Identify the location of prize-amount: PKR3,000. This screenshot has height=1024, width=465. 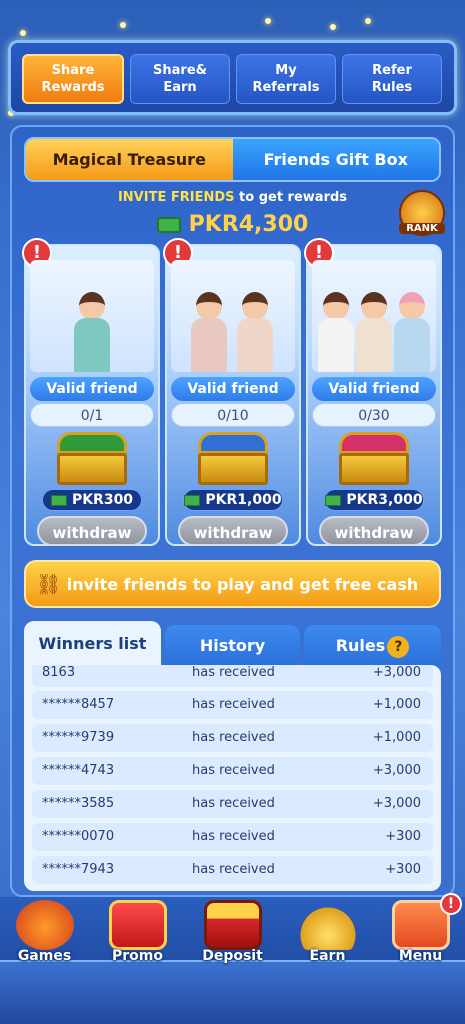
(374, 500).